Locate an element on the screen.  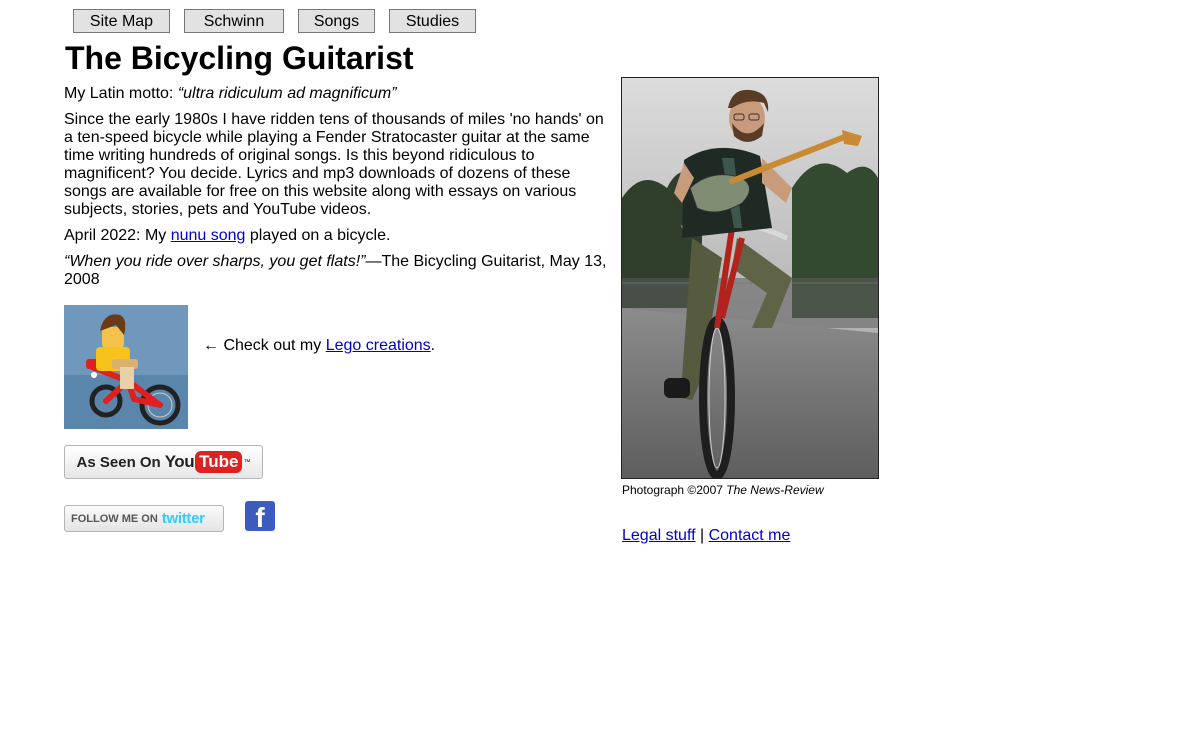
twitter-button-prefix: FOLLOW ME ON is located at coordinates (114, 518).